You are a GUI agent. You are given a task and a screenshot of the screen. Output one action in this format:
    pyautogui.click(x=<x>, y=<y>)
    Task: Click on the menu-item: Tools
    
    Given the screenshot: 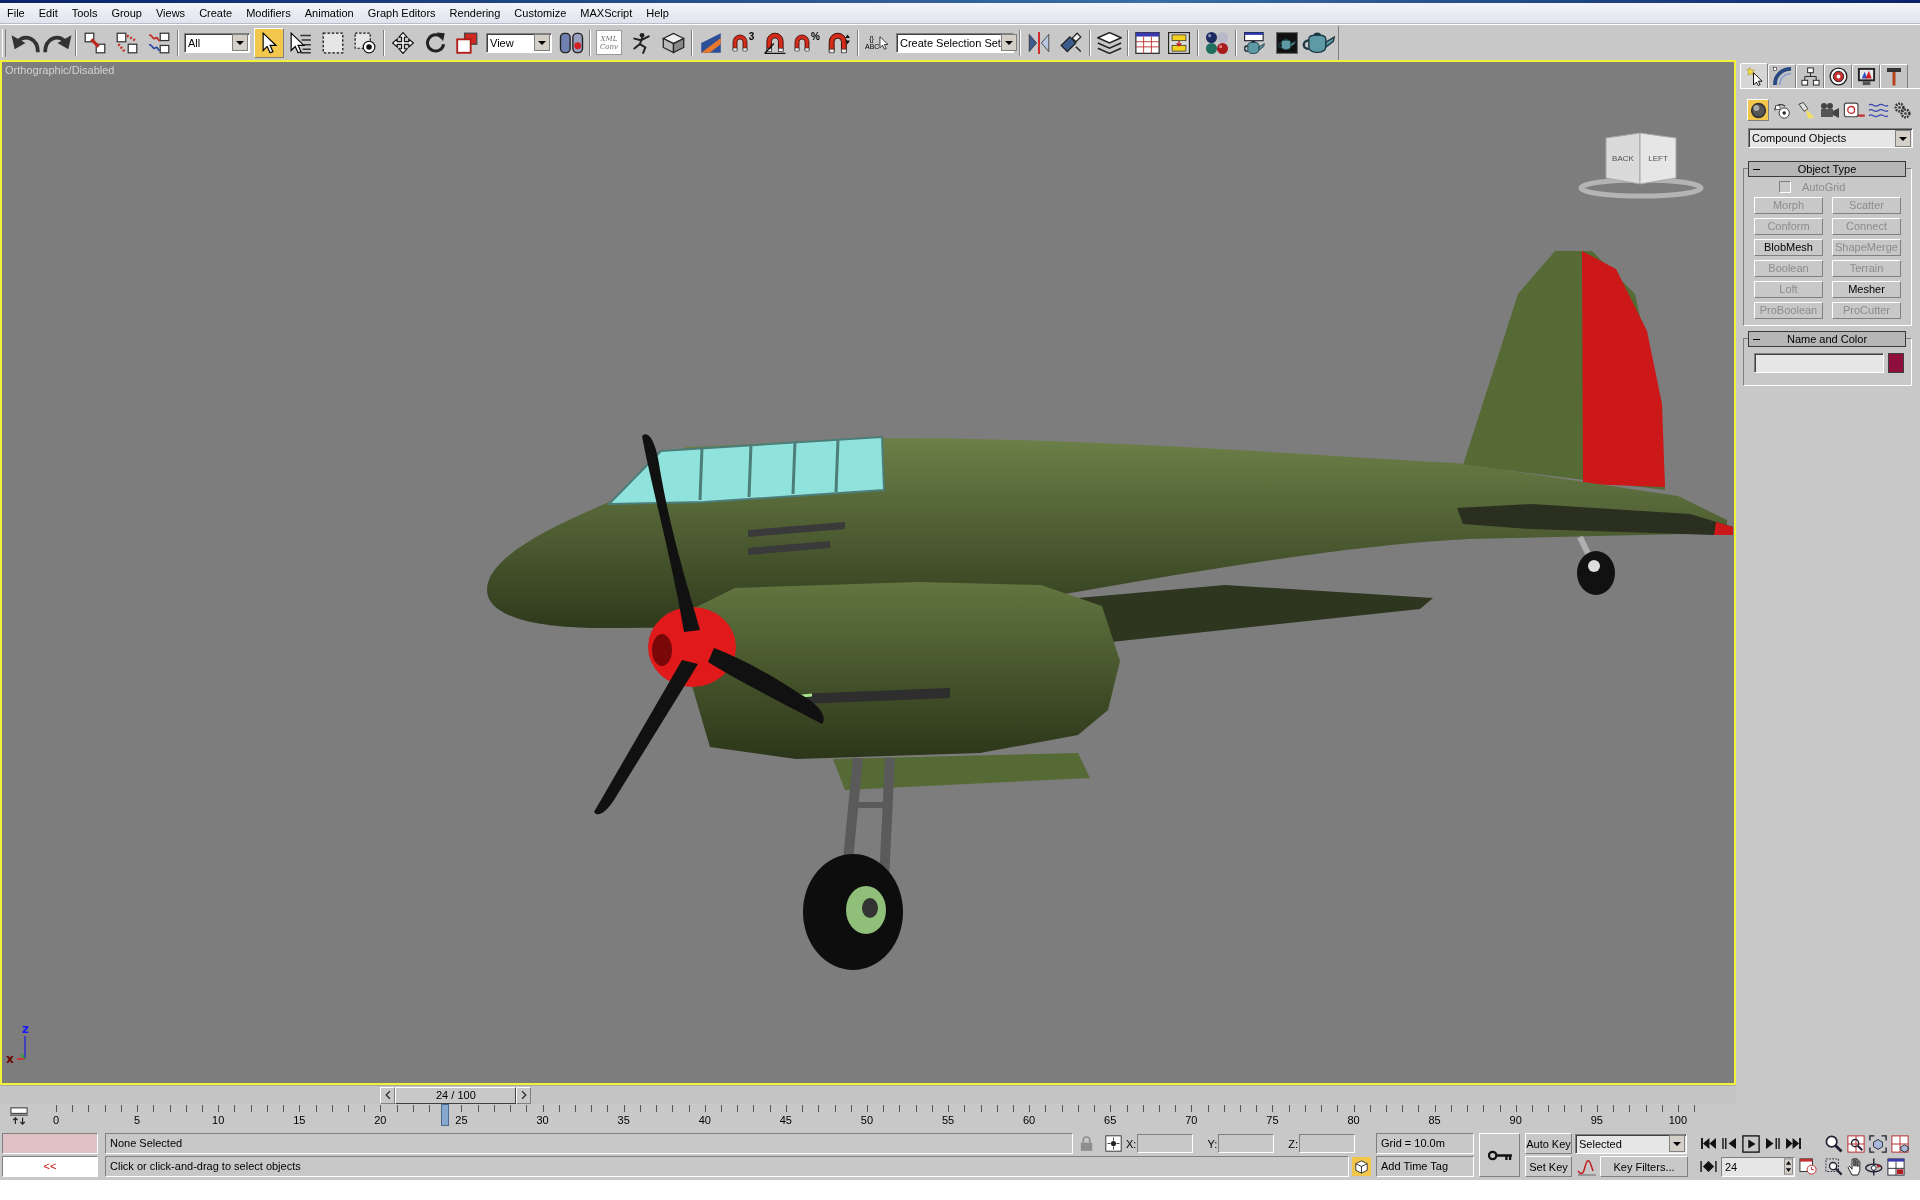 What is the action you would take?
    pyautogui.click(x=84, y=13)
    